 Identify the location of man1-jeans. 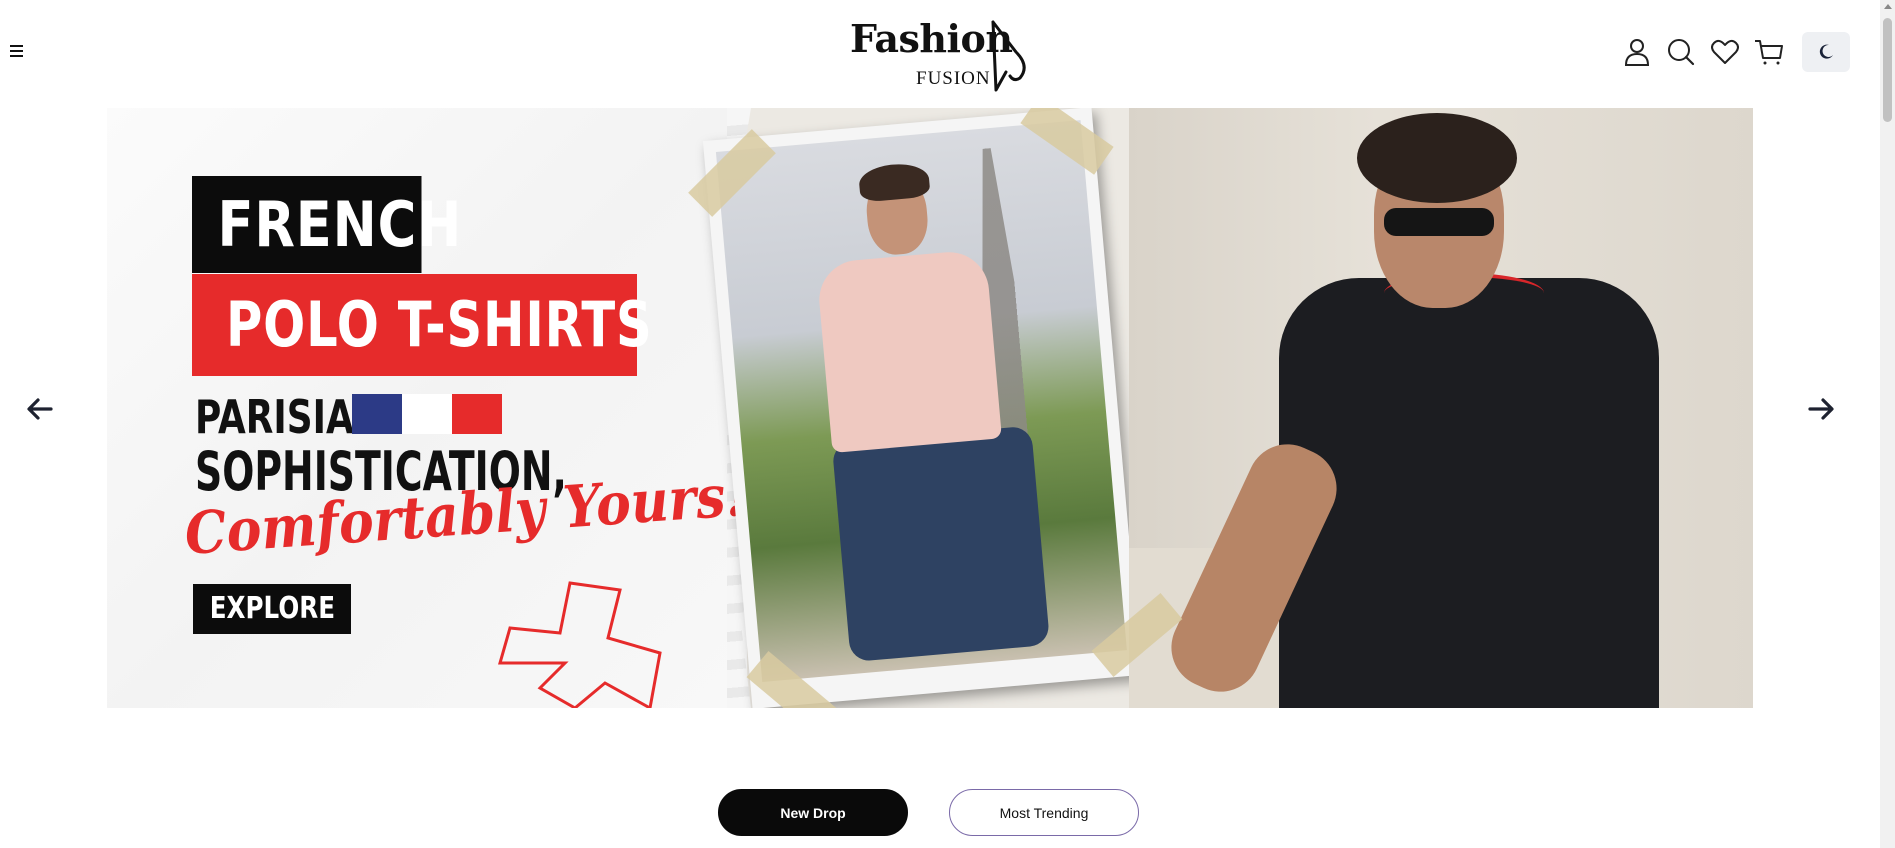
(941, 544).